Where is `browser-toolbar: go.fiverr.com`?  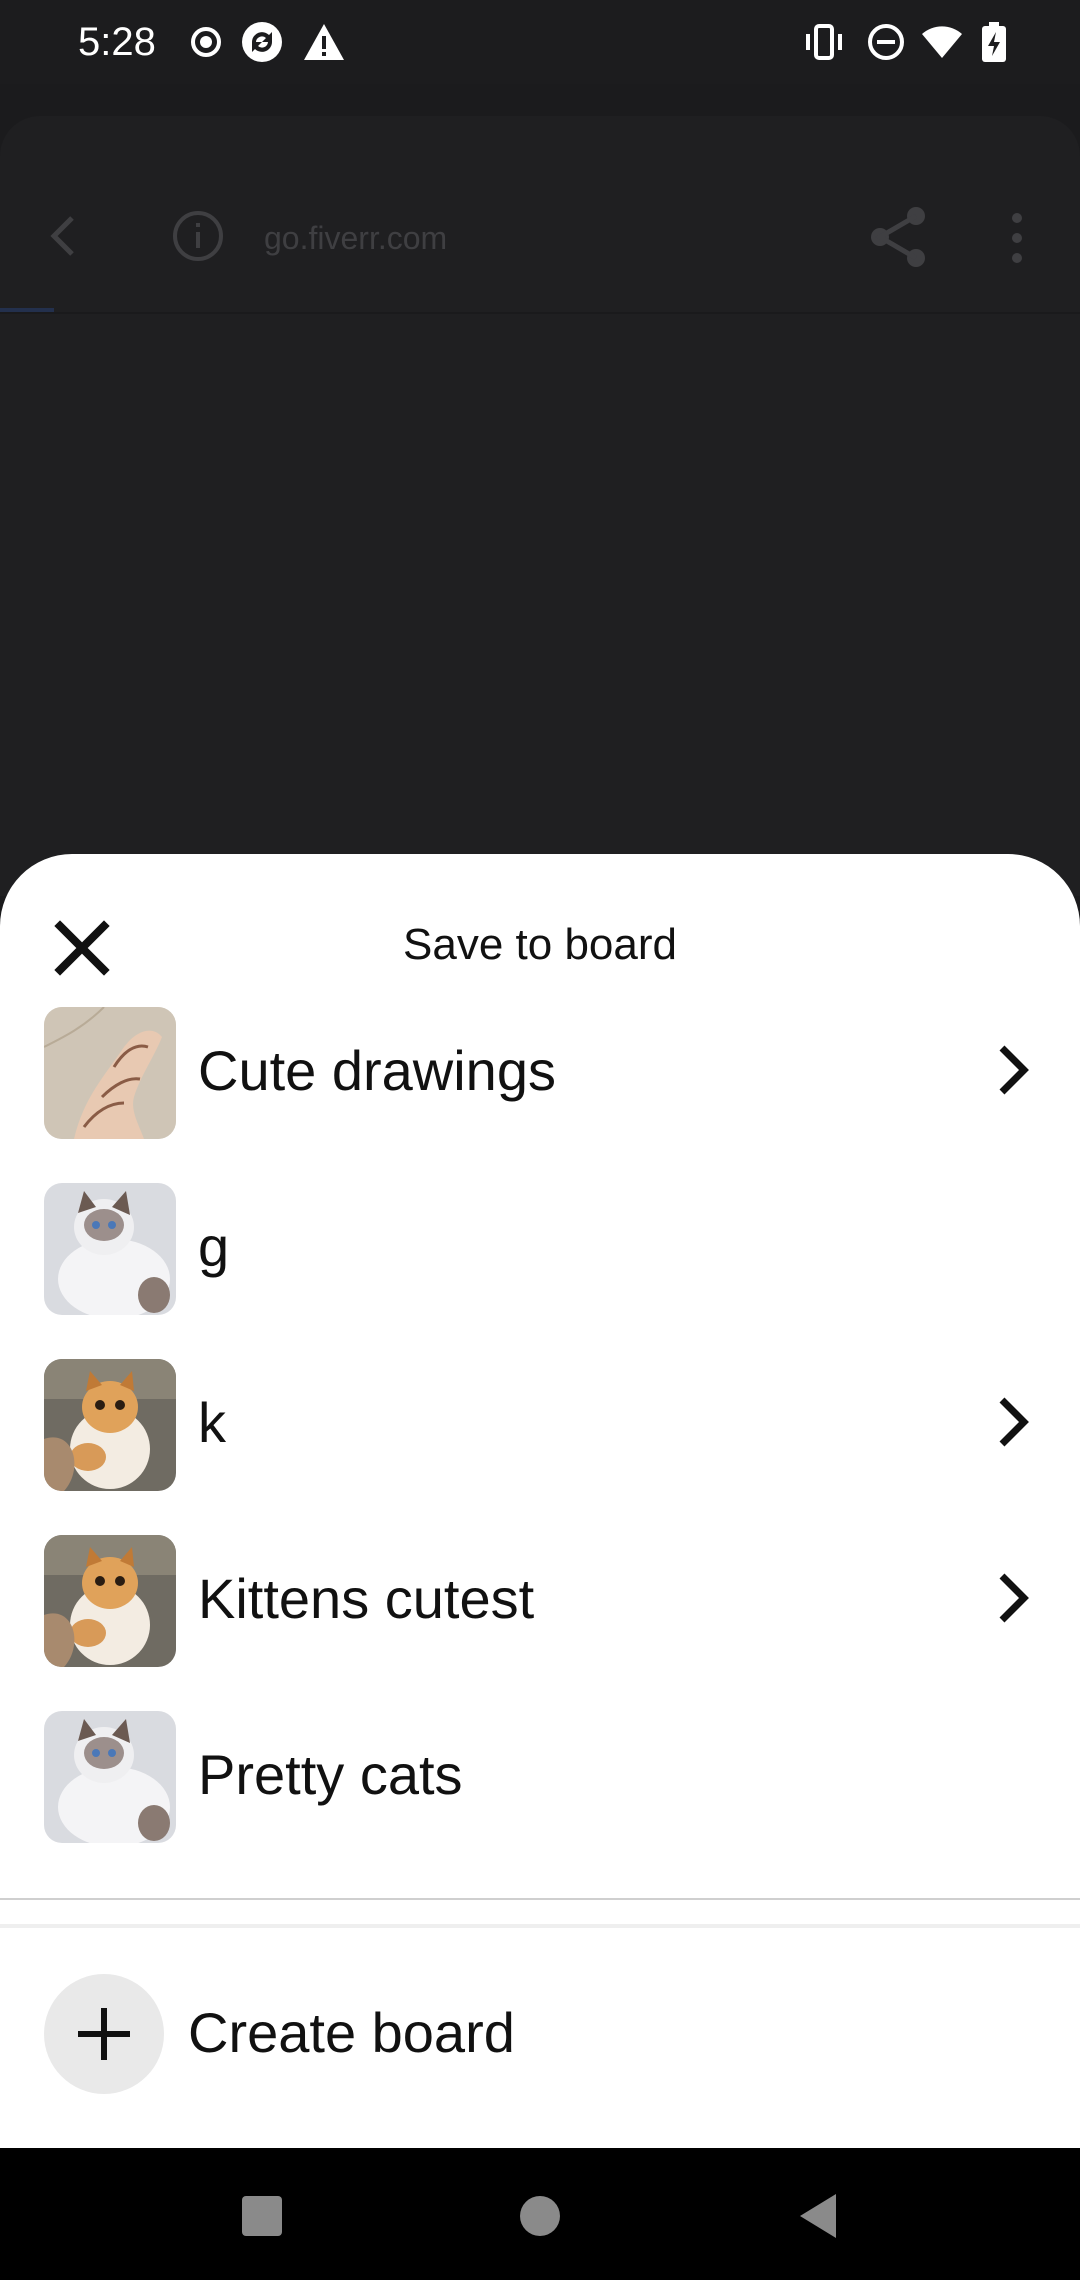
browser-toolbar: go.fiverr.com is located at coordinates (540, 215).